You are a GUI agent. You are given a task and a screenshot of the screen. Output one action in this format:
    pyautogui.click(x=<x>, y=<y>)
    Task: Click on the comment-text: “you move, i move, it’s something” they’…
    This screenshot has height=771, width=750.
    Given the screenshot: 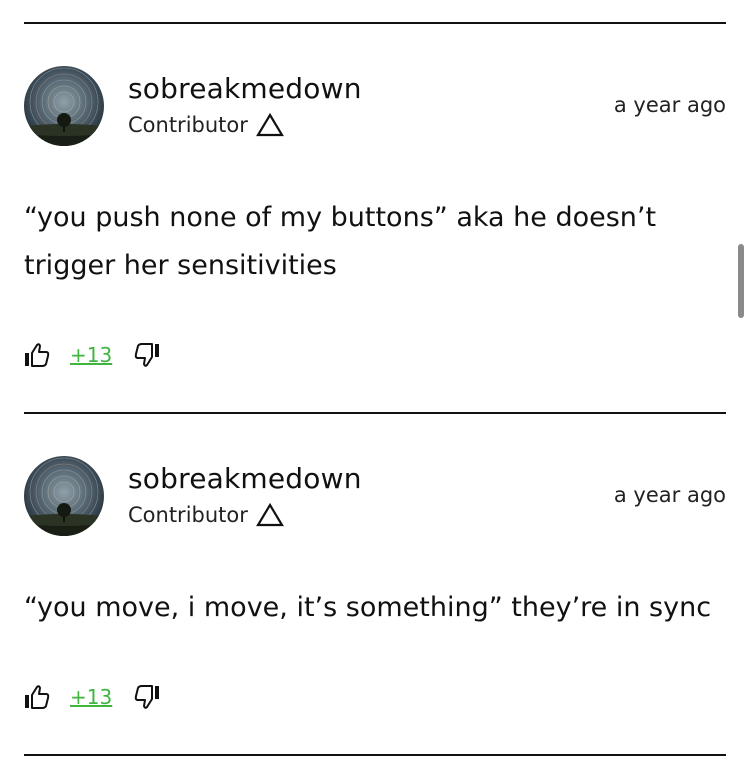 What is the action you would take?
    pyautogui.click(x=368, y=607)
    